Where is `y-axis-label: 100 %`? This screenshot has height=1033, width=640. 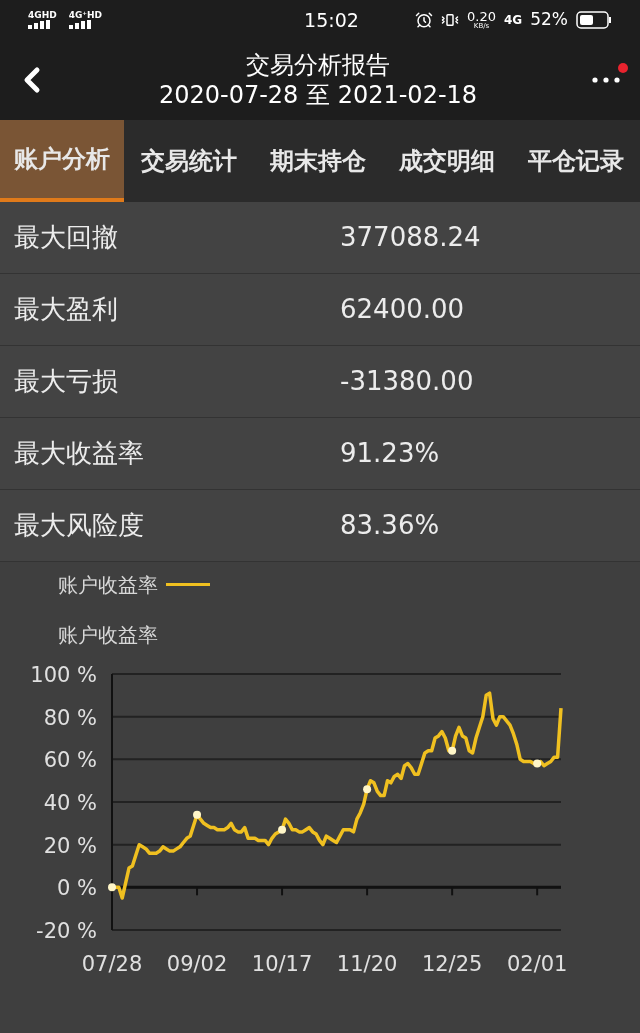 y-axis-label: 100 % is located at coordinates (63, 675).